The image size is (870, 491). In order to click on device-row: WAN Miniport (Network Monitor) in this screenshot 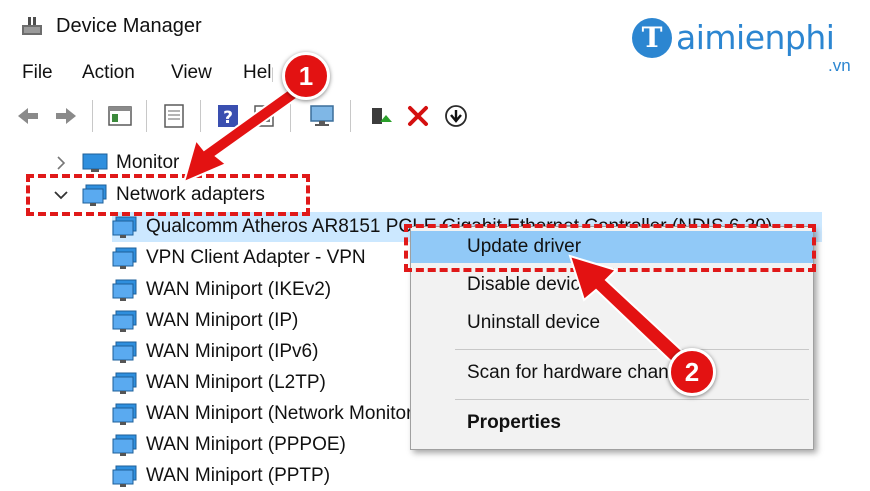, I will do `click(265, 414)`.